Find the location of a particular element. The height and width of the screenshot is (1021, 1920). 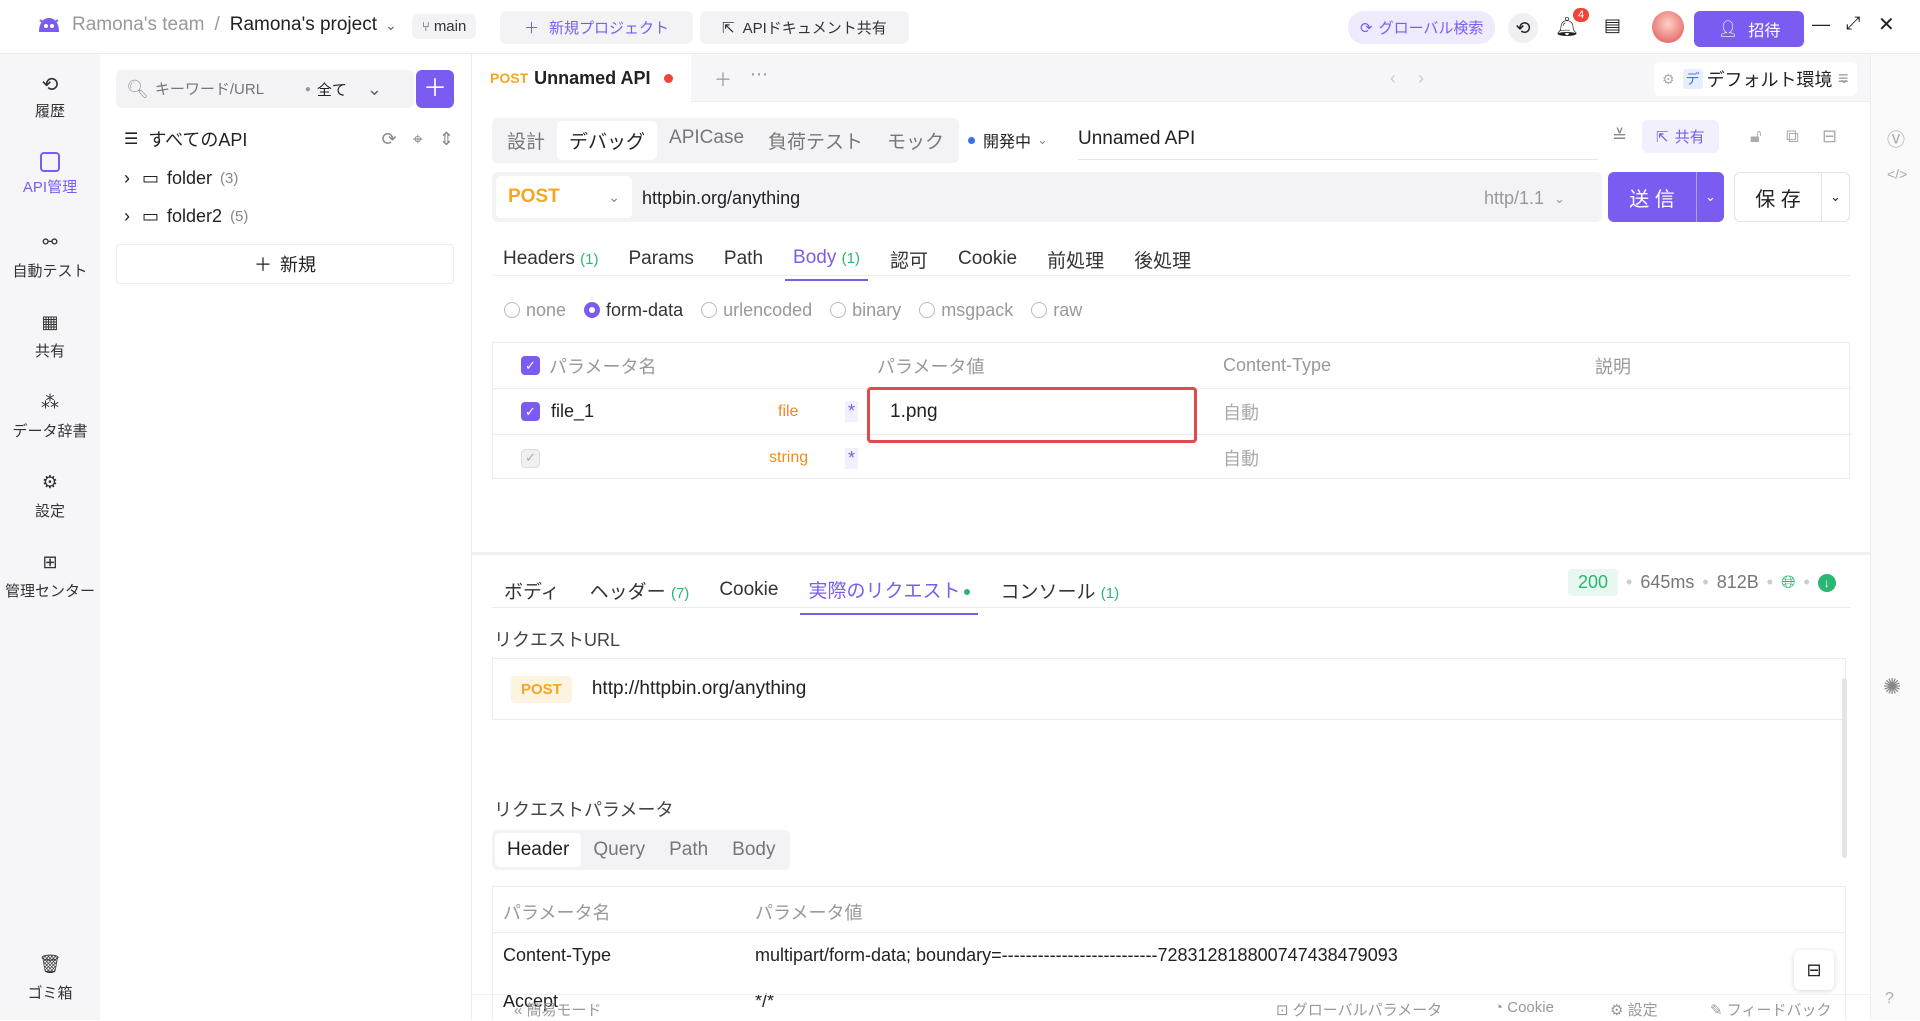

api-spec-icon: Ⓥ is located at coordinates (1896, 139).